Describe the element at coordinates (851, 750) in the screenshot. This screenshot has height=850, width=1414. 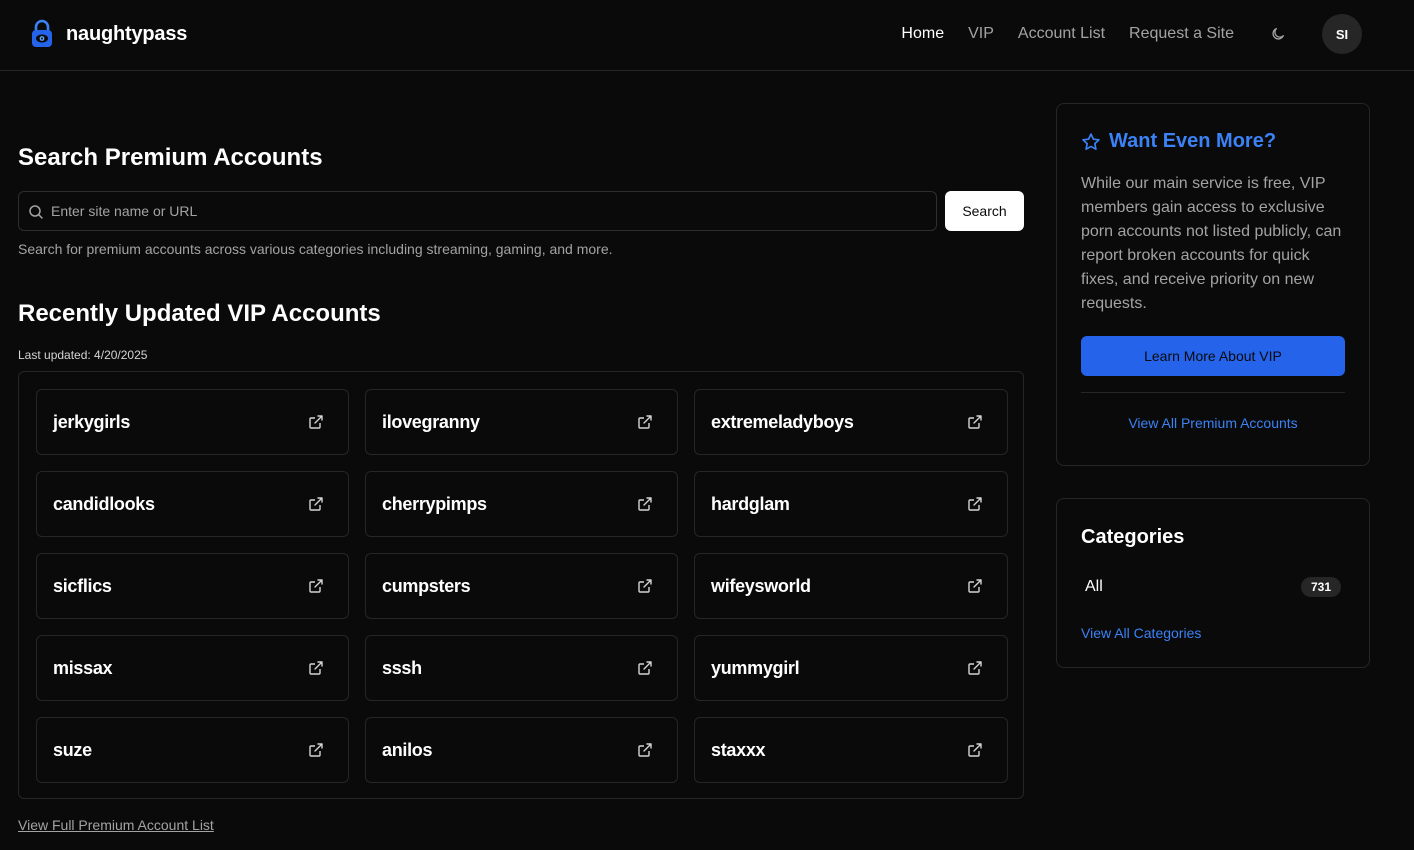
I see `account-card: staxxx` at that location.